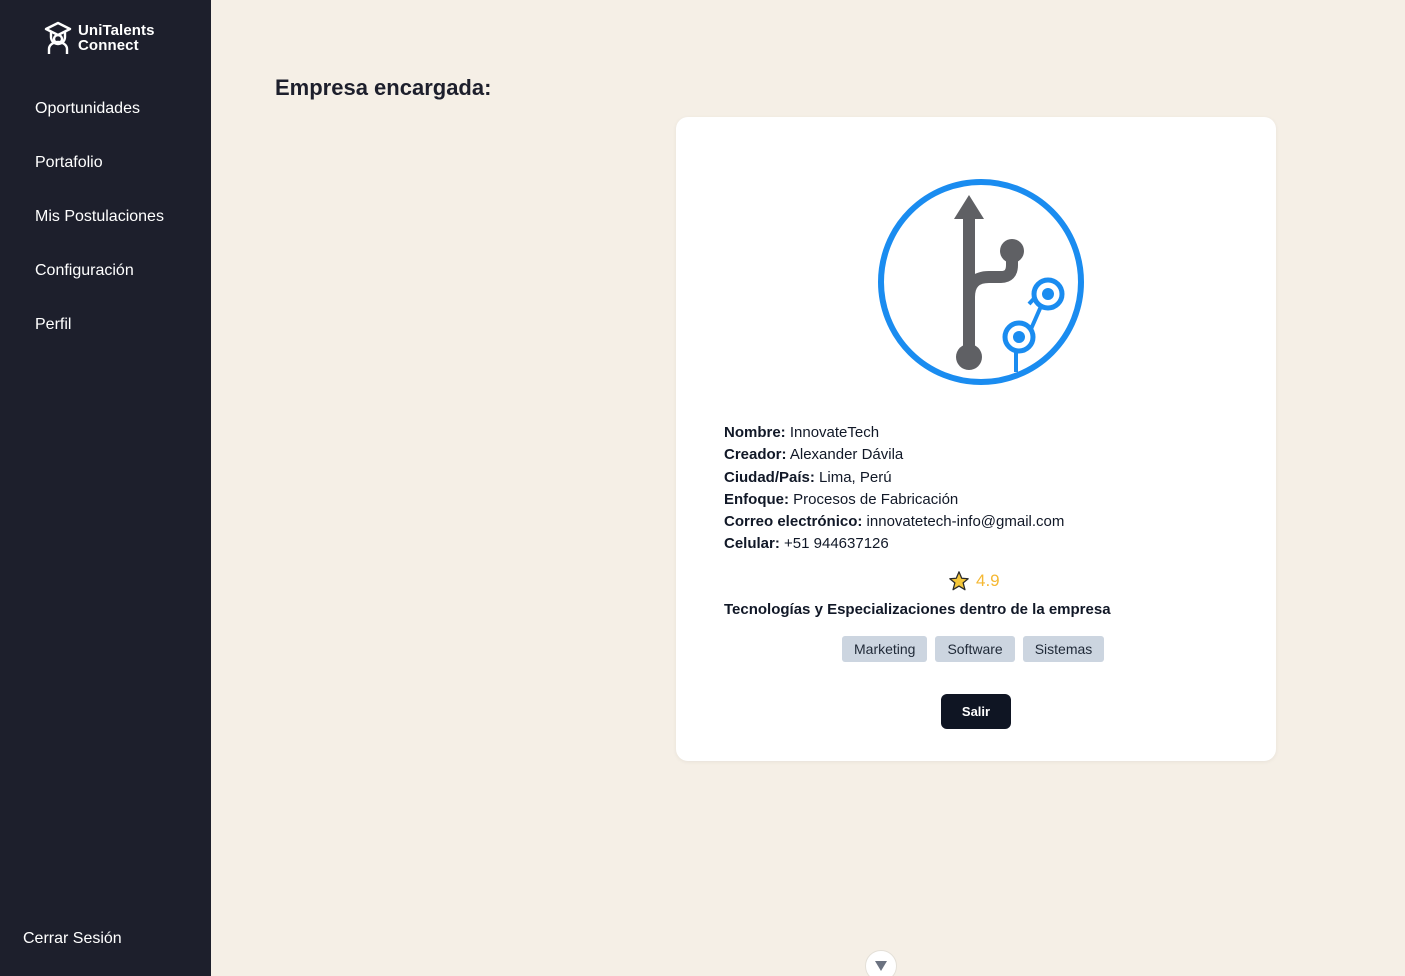  Describe the element at coordinates (976, 711) in the screenshot. I see `exit-button: Salir` at that location.